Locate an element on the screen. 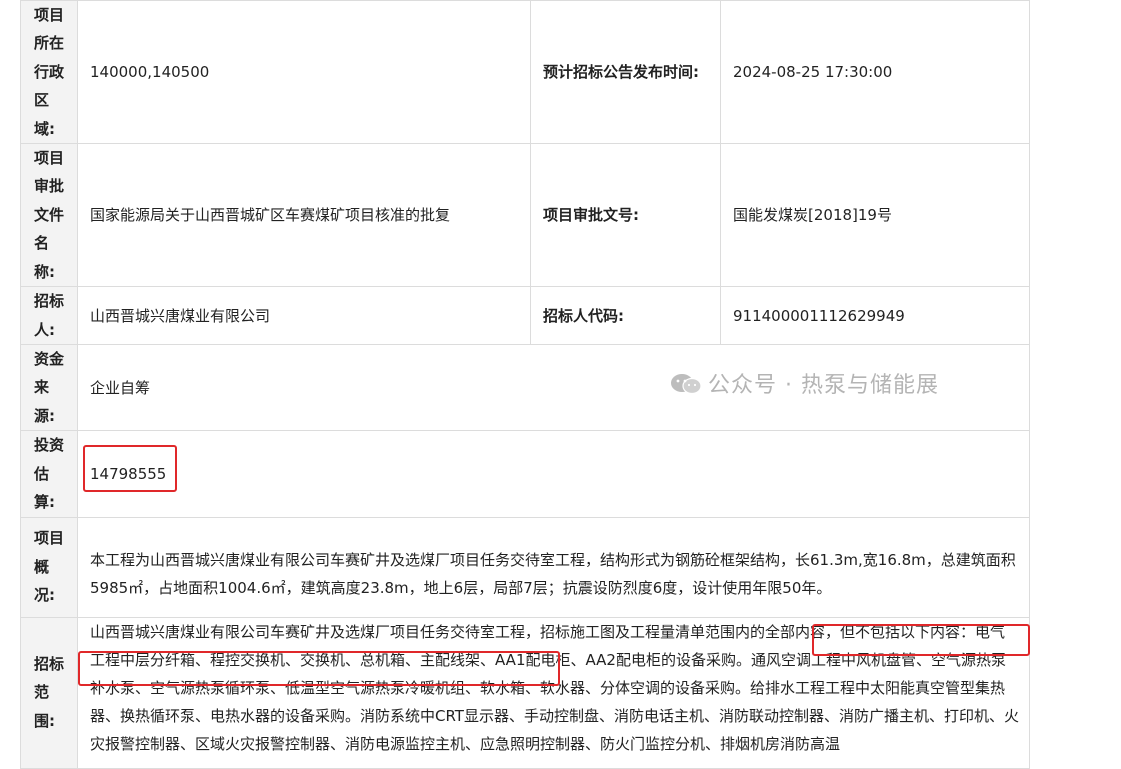 This screenshot has width=1121, height=769. investment-label-cell: 投资估算: is located at coordinates (49, 474).